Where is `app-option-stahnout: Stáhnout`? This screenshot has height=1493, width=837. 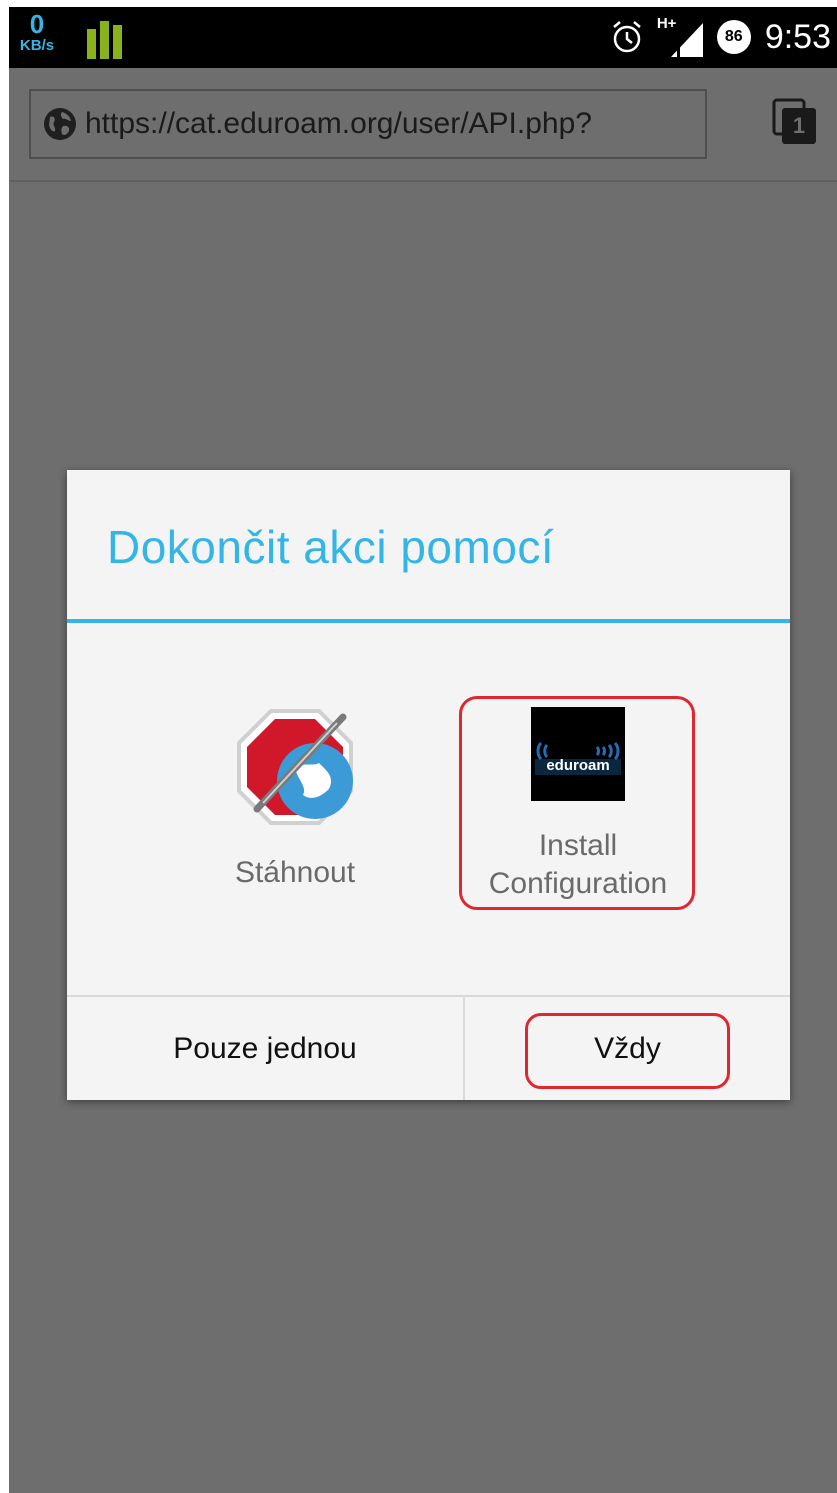
app-option-stahnout: Stáhnout is located at coordinates (295, 798).